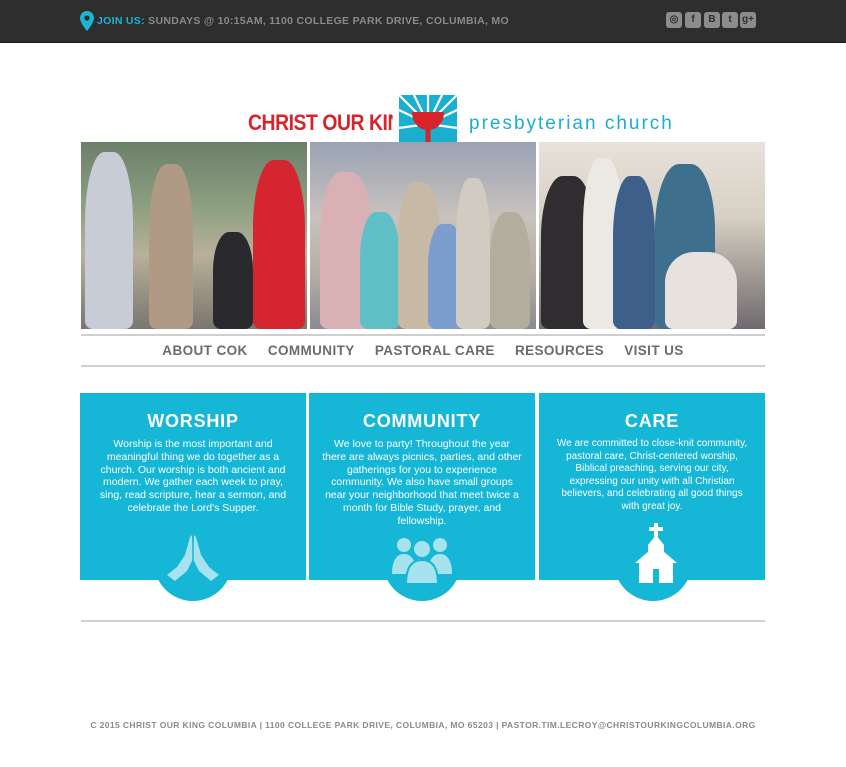 The image size is (846, 767). Describe the element at coordinates (332, 123) in the screenshot. I see `logo-christ-our-king: CHRIST OUR KING` at that location.